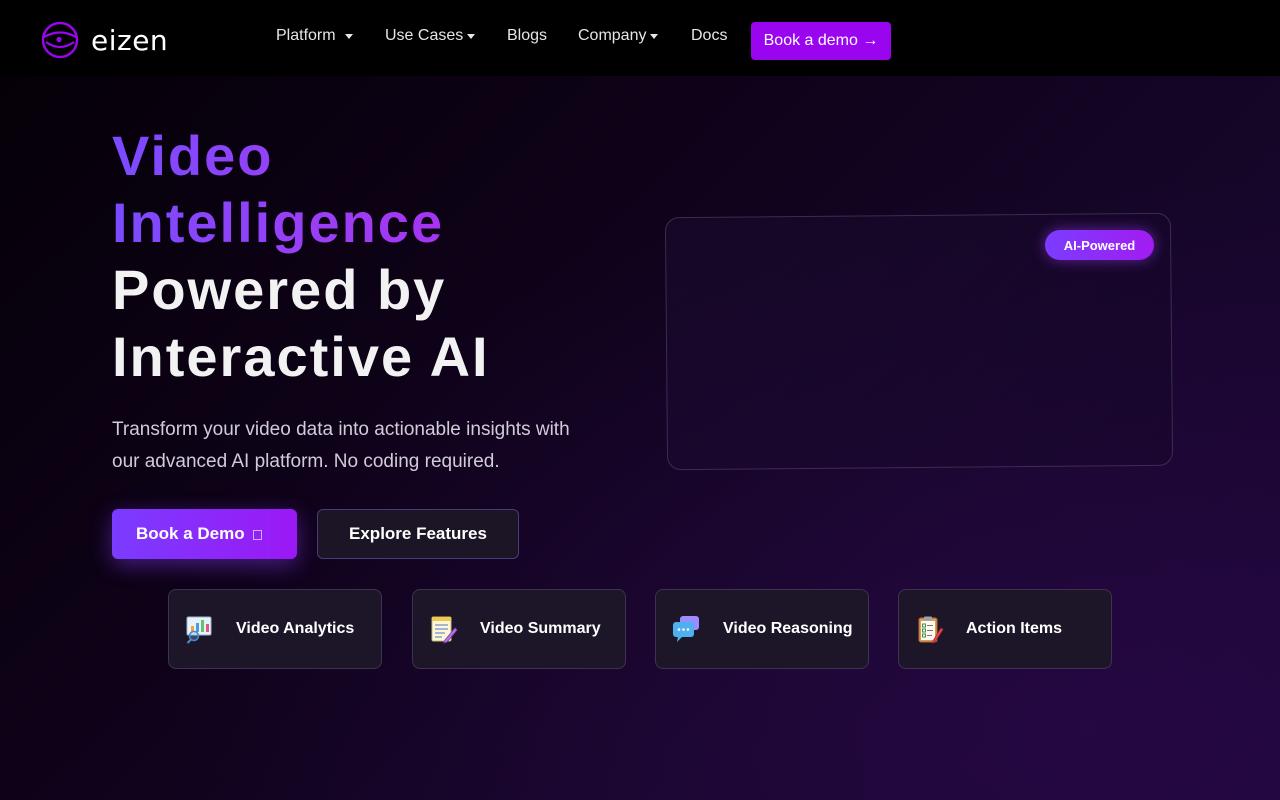  I want to click on arrow-placeholder-icon, so click(257, 535).